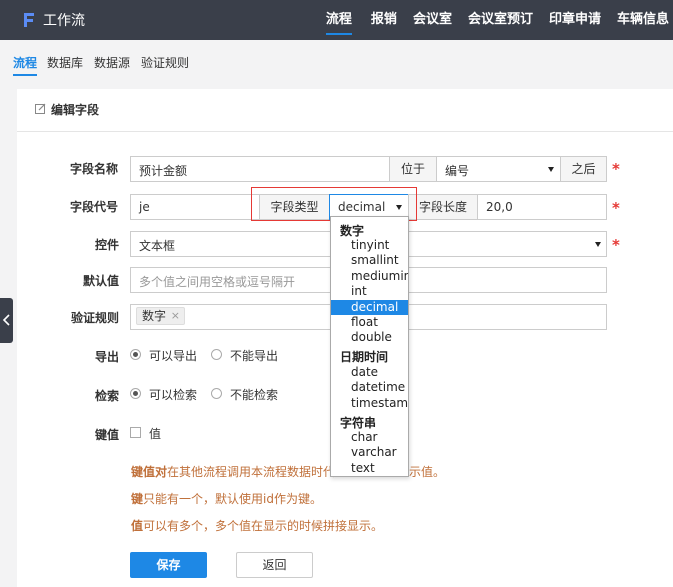 This screenshot has height=587, width=673. What do you see at coordinates (498, 169) in the screenshot?
I see `position-select: 编号` at bounding box center [498, 169].